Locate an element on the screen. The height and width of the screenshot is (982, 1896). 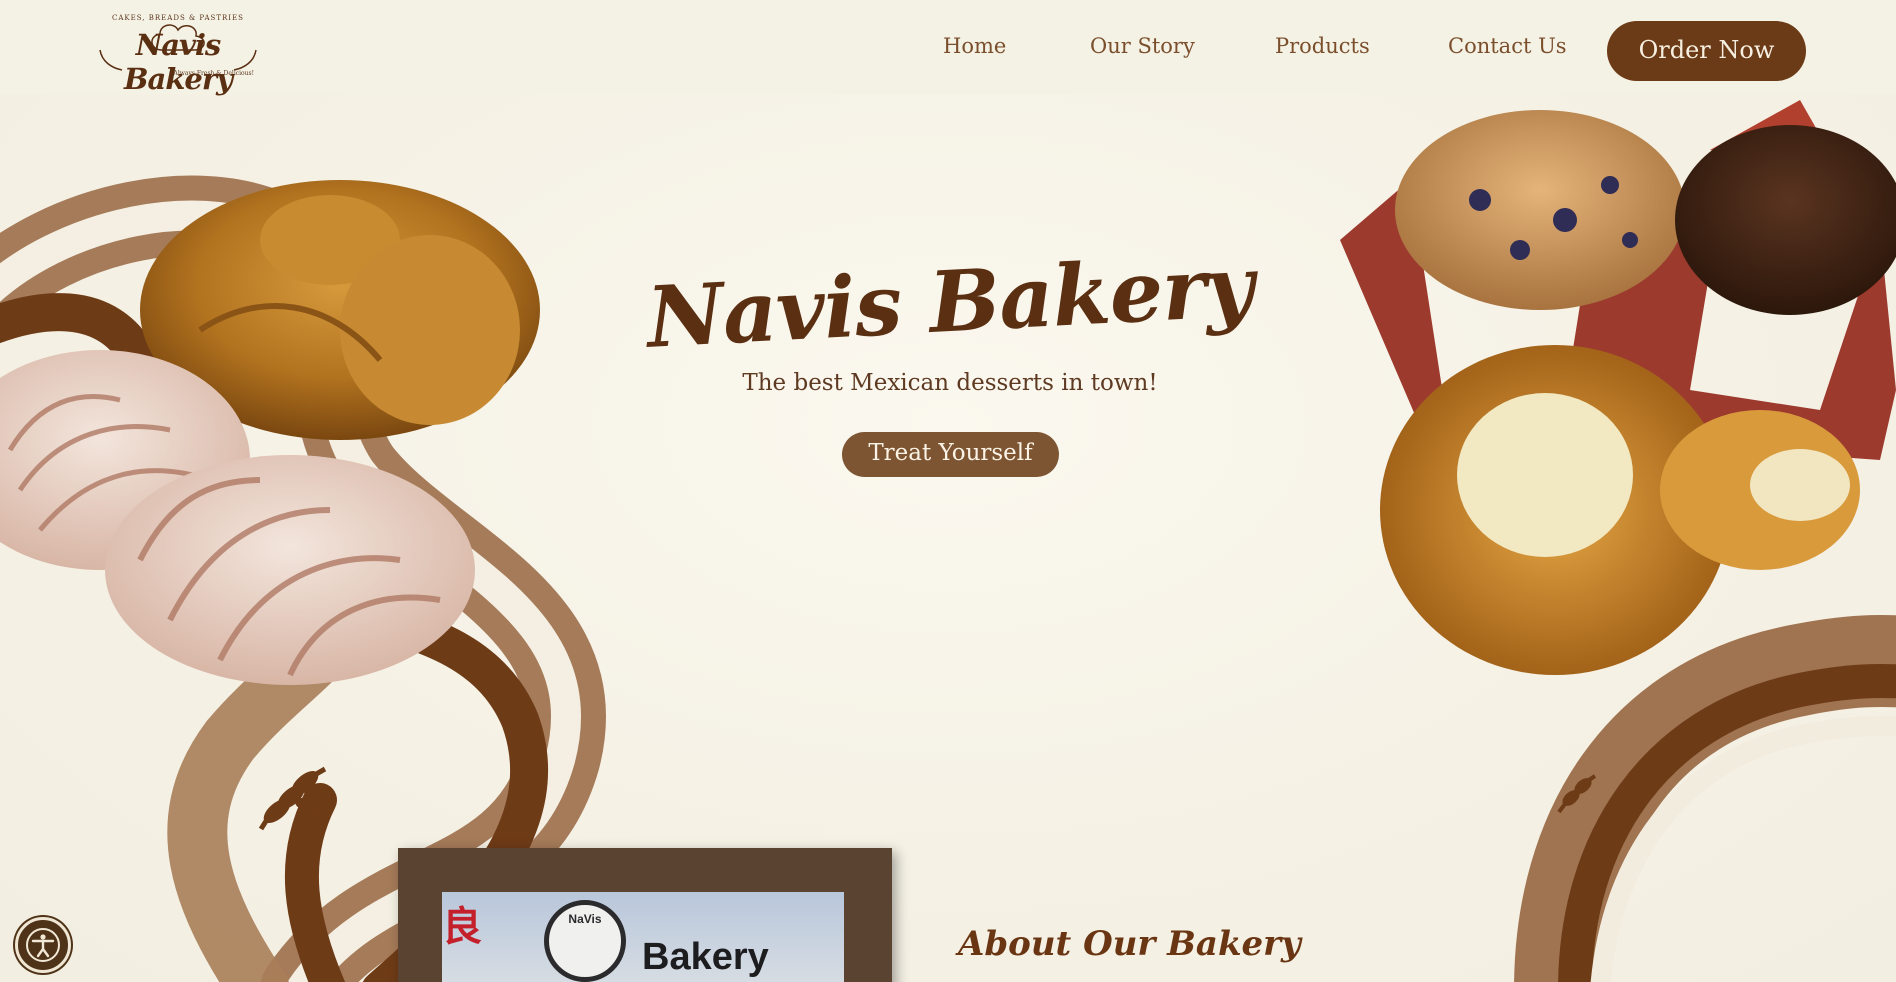
logo-tagline-top: CAKES, BREADS & PASTRIES is located at coordinates (178, 18).